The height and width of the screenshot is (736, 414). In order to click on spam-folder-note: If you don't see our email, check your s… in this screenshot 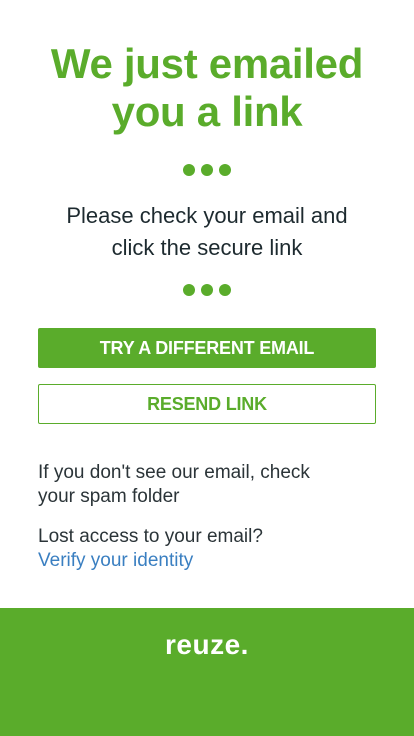, I will do `click(208, 485)`.